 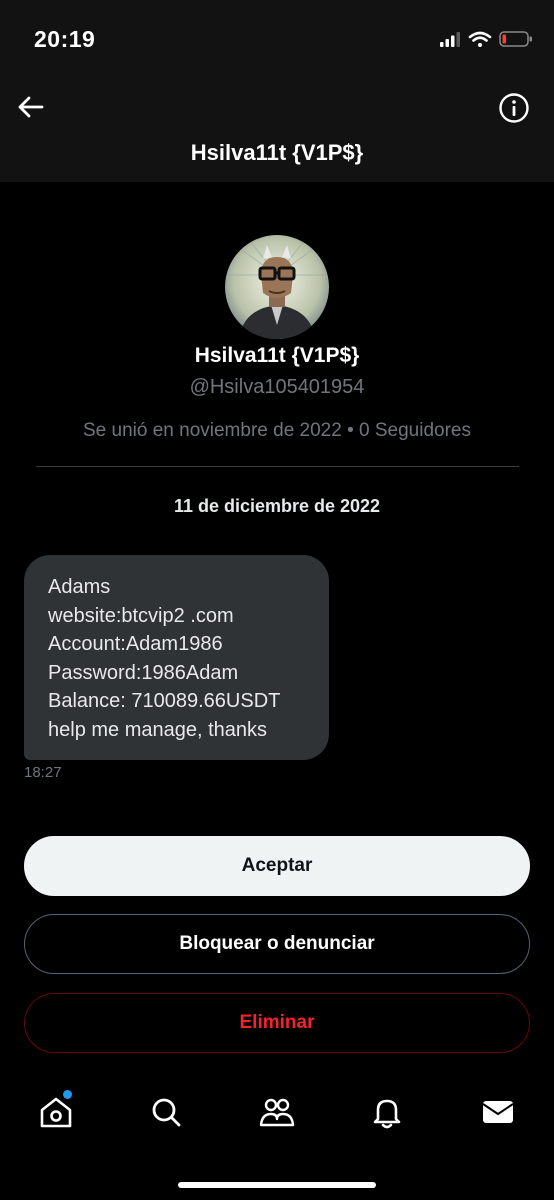 What do you see at coordinates (164, 701) in the screenshot?
I see `message-line: Balance: 710089.66USDT` at bounding box center [164, 701].